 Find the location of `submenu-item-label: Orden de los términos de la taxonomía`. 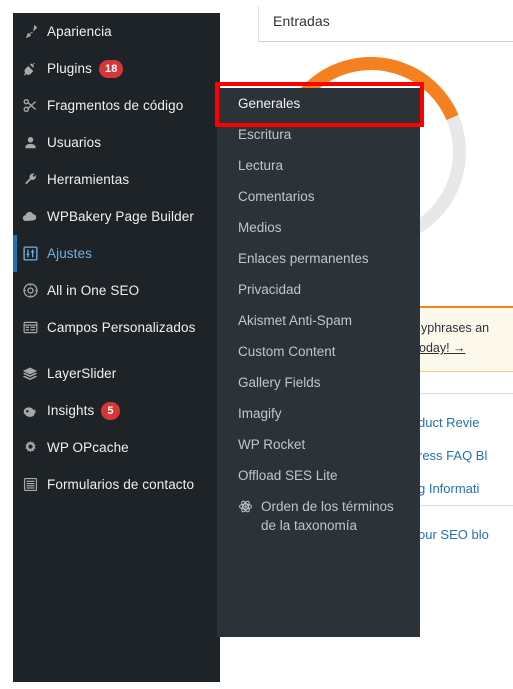

submenu-item-label: Orden de los términos de la taxonomía is located at coordinates (327, 516).